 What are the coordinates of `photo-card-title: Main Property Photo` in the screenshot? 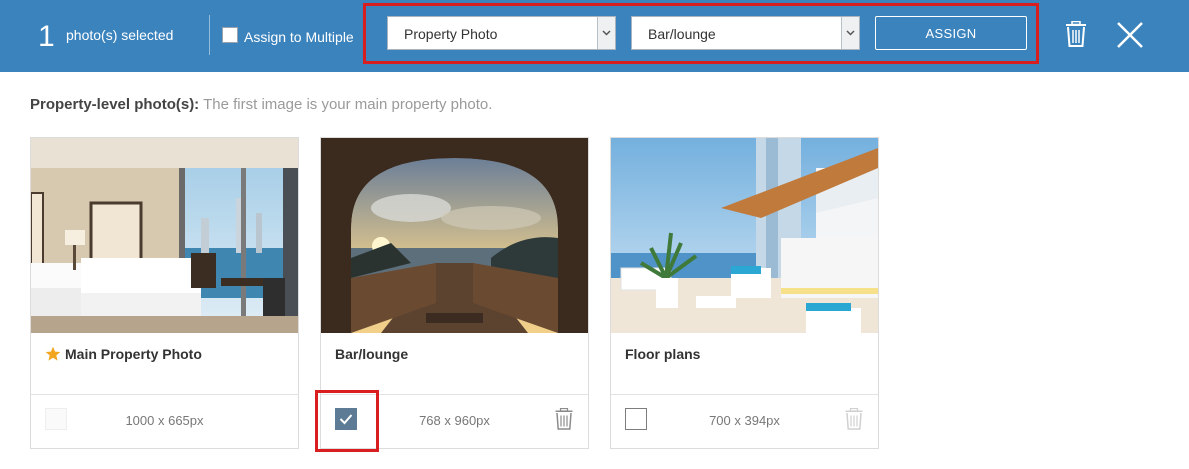 It's located at (123, 354).